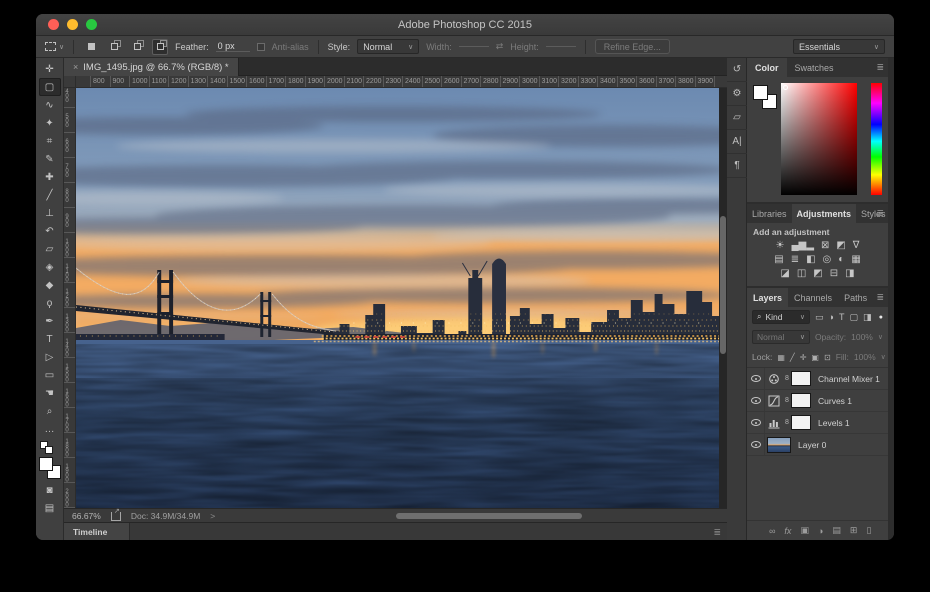 The width and height of the screenshot is (930, 592). Describe the element at coordinates (819, 139) in the screenshot. I see `saturation-brightness-map` at that location.